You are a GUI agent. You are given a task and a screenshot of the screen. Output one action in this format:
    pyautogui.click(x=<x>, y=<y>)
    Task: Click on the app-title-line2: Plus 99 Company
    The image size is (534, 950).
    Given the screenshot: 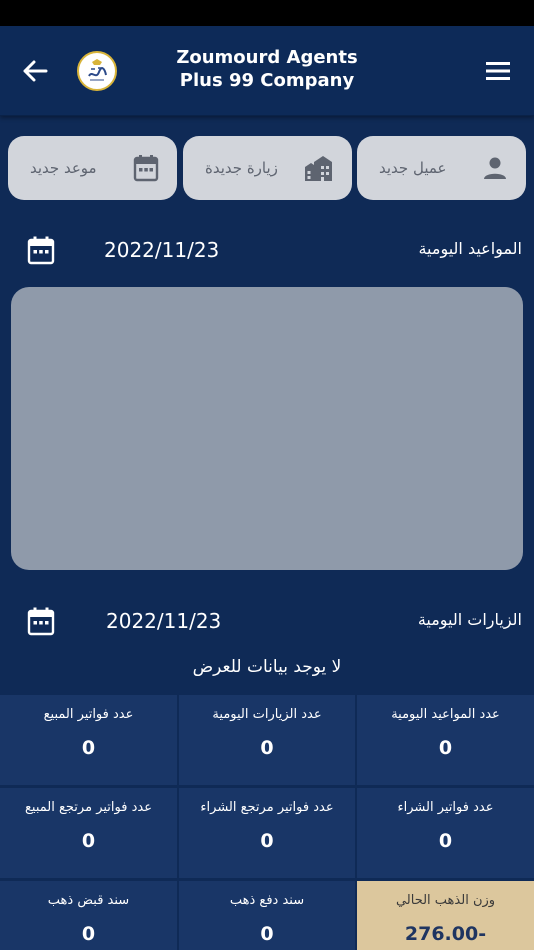 What is the action you would take?
    pyautogui.click(x=267, y=80)
    